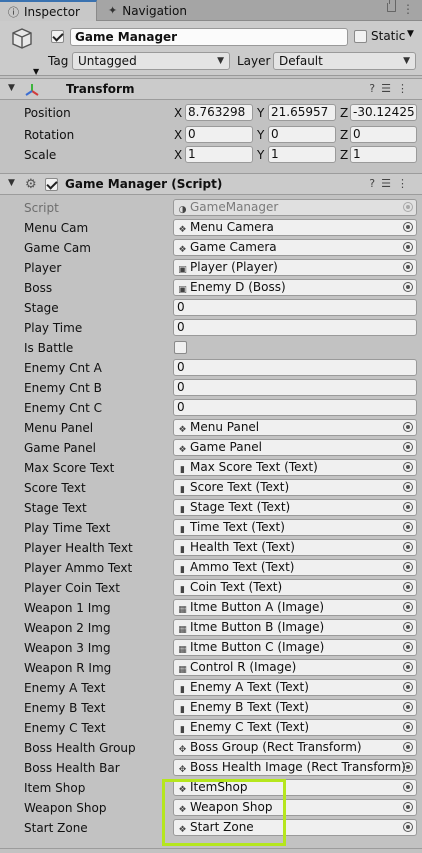  I want to click on object-reference-field: ❖ Menu Panel, so click(295, 427).